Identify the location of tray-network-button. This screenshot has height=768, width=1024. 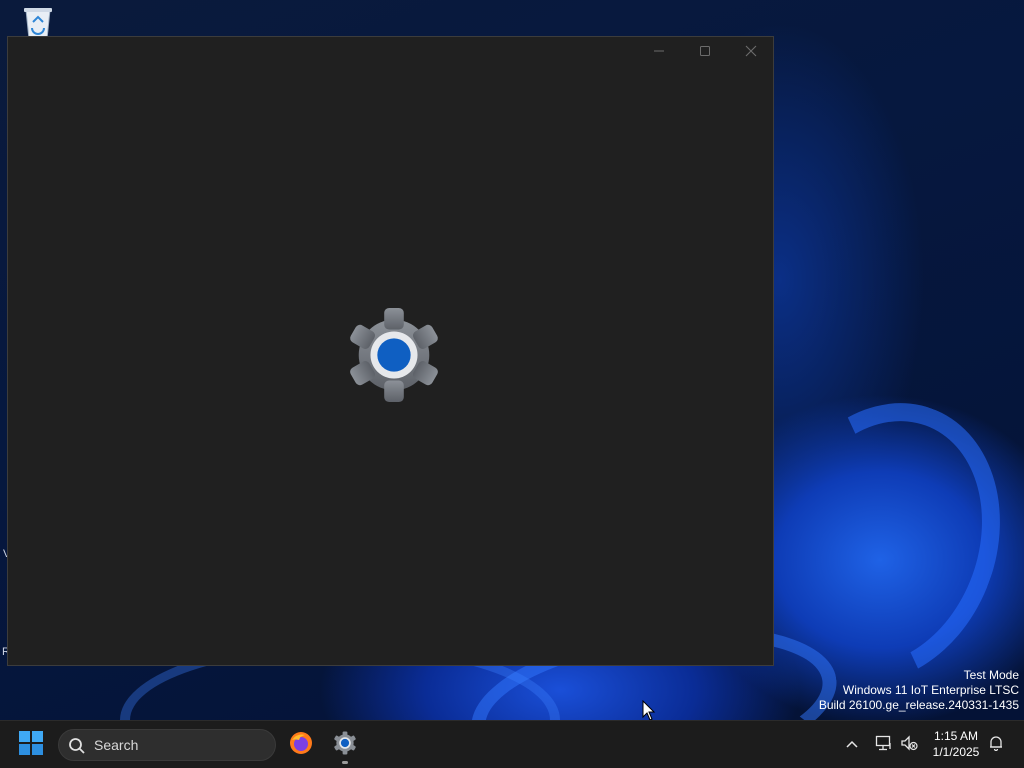
(884, 745).